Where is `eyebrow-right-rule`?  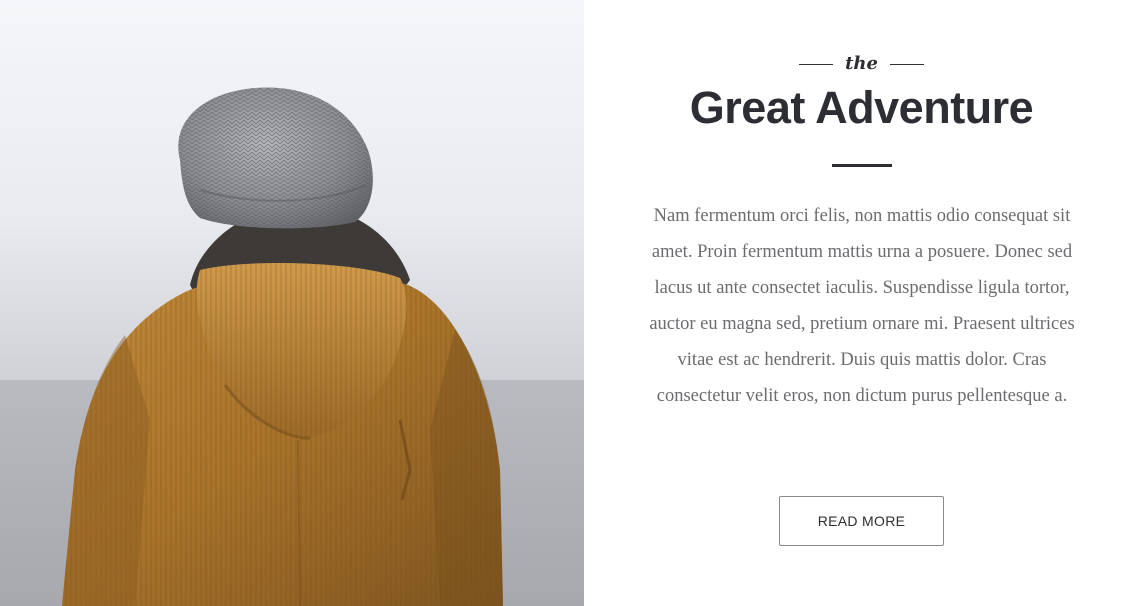 eyebrow-right-rule is located at coordinates (906, 64).